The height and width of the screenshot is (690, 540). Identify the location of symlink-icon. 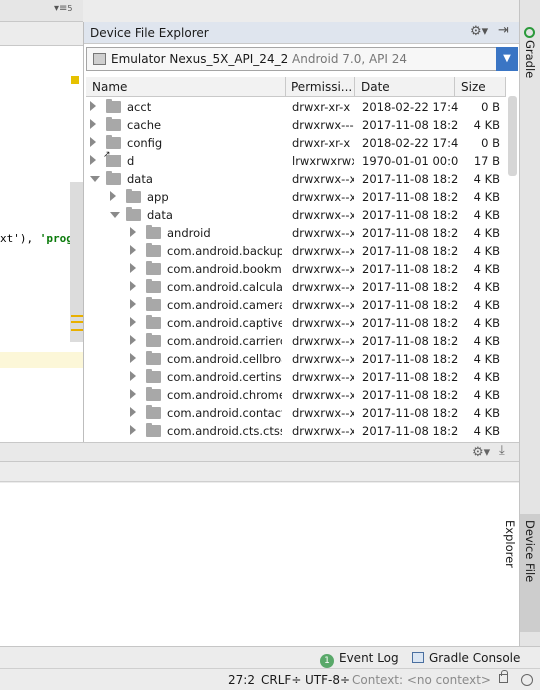
(112, 158).